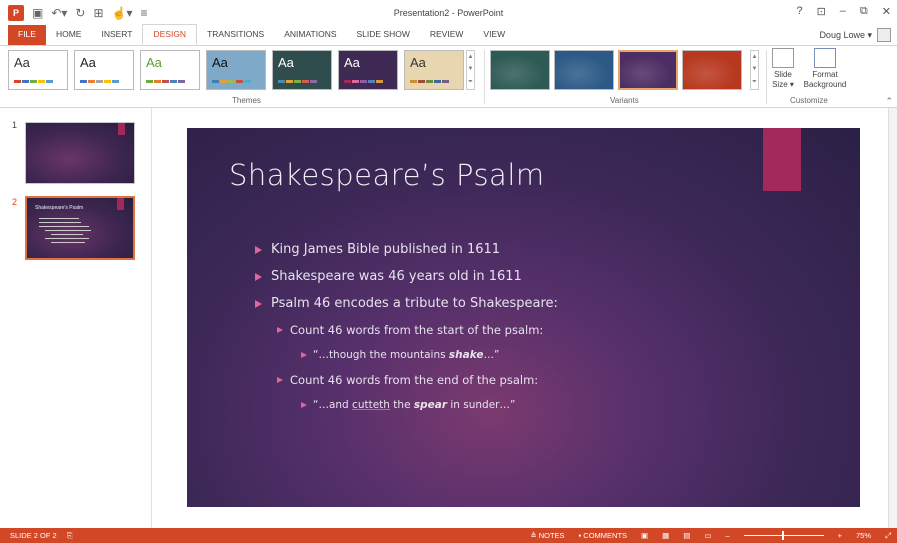 The height and width of the screenshot is (543, 897). I want to click on help-icon: ?, so click(799, 11).